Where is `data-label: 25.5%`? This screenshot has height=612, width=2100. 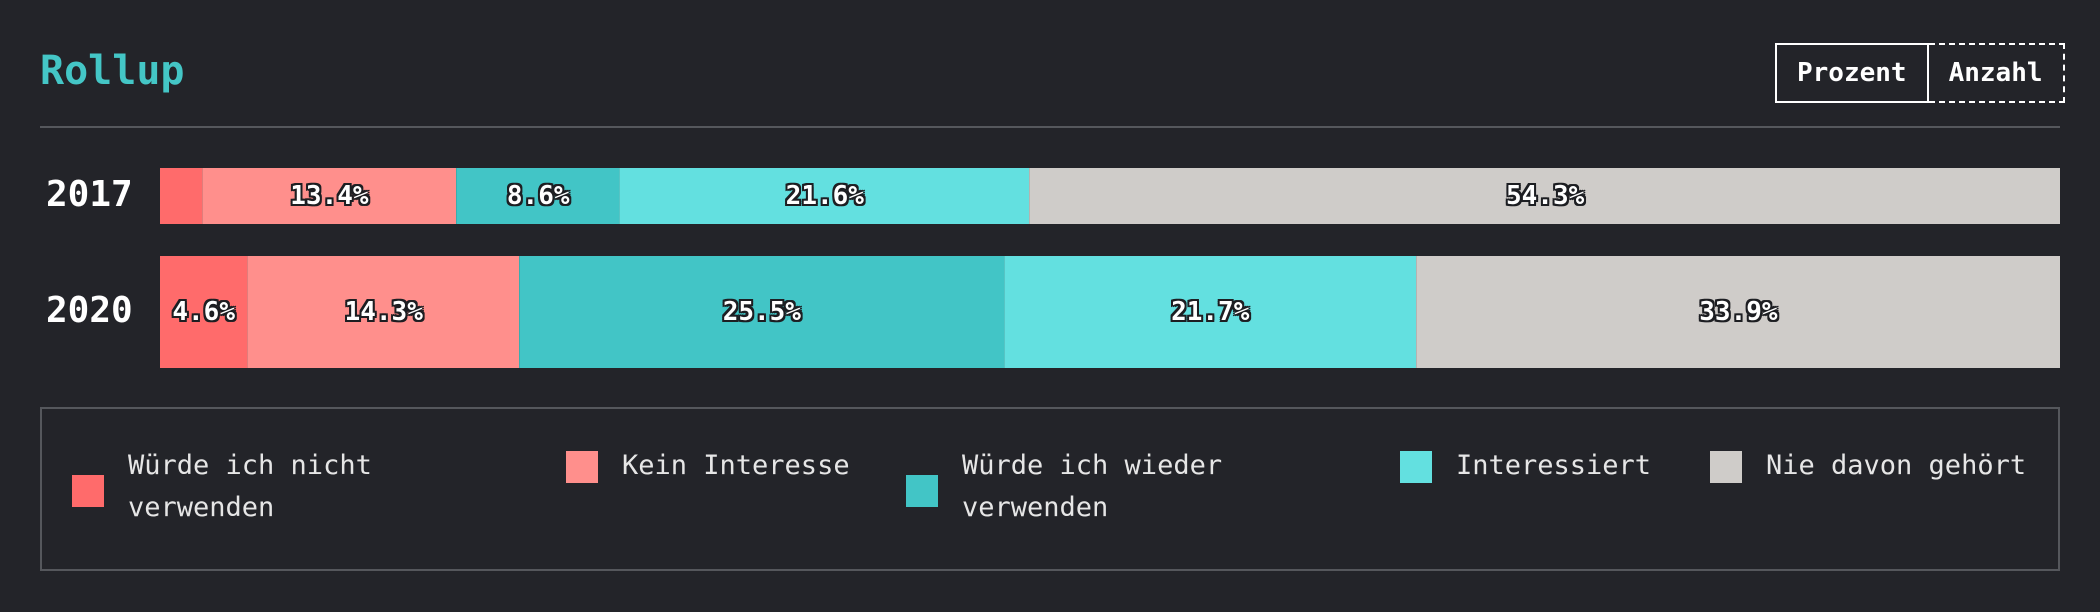 data-label: 25.5% is located at coordinates (761, 312).